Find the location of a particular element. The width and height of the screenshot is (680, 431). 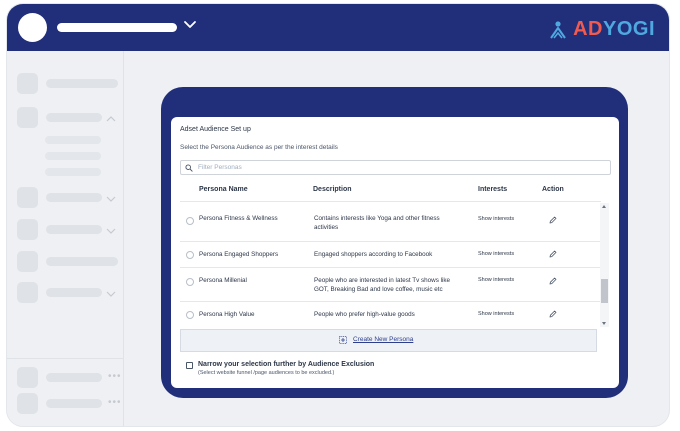

adyogi-mark-icon is located at coordinates (558, 29).